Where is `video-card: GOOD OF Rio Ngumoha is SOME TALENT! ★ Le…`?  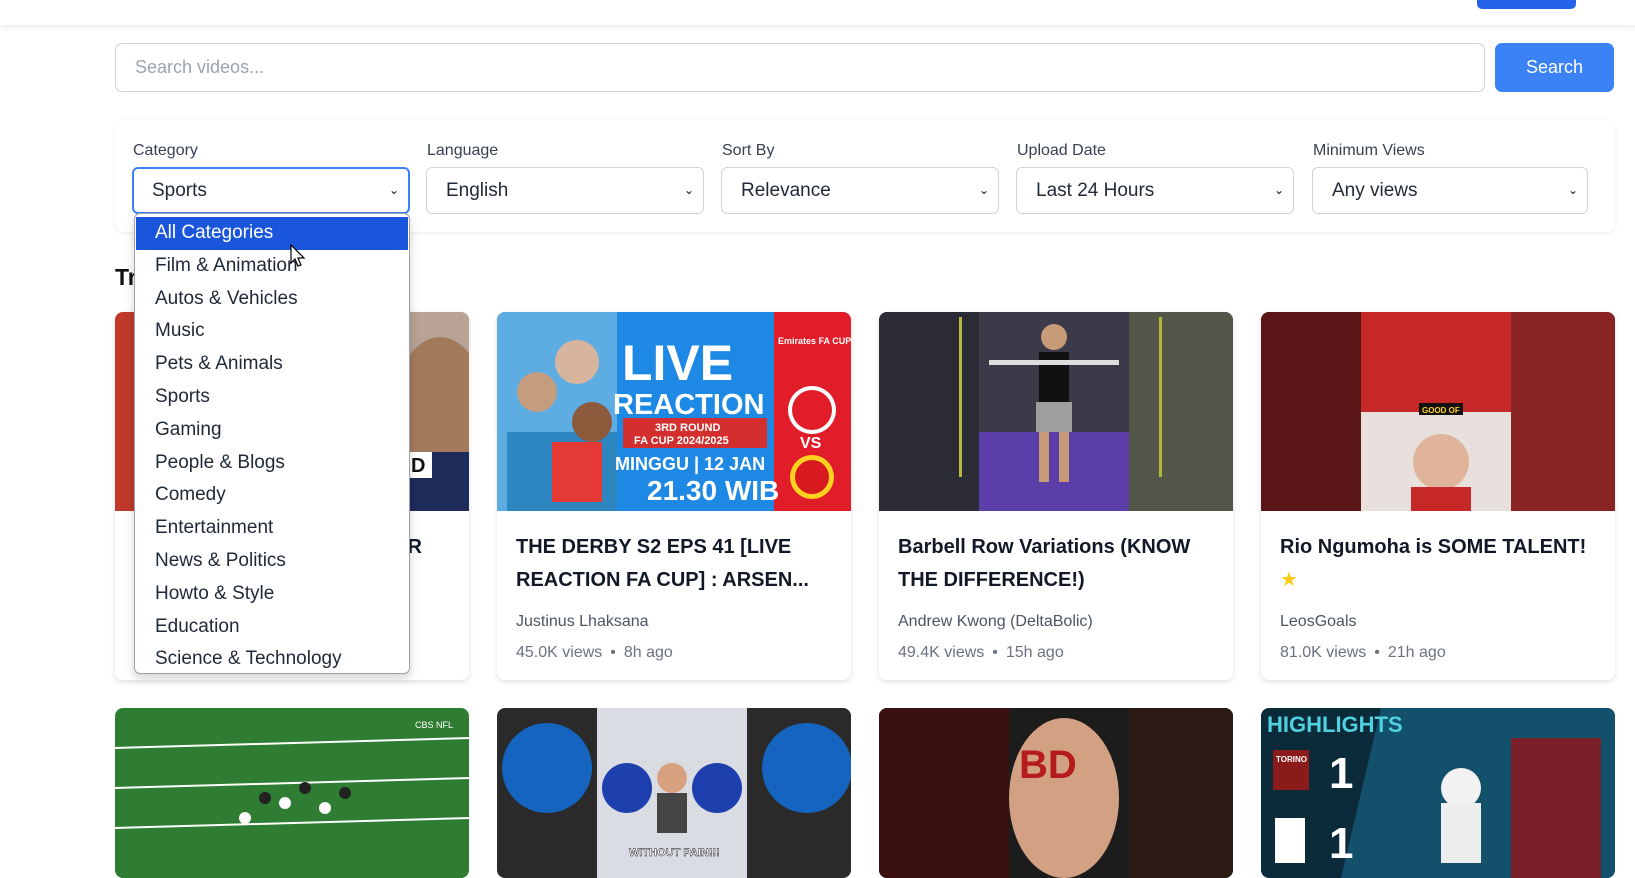 video-card: GOOD OF Rio Ngumoha is SOME TALENT! ★ Le… is located at coordinates (1438, 496).